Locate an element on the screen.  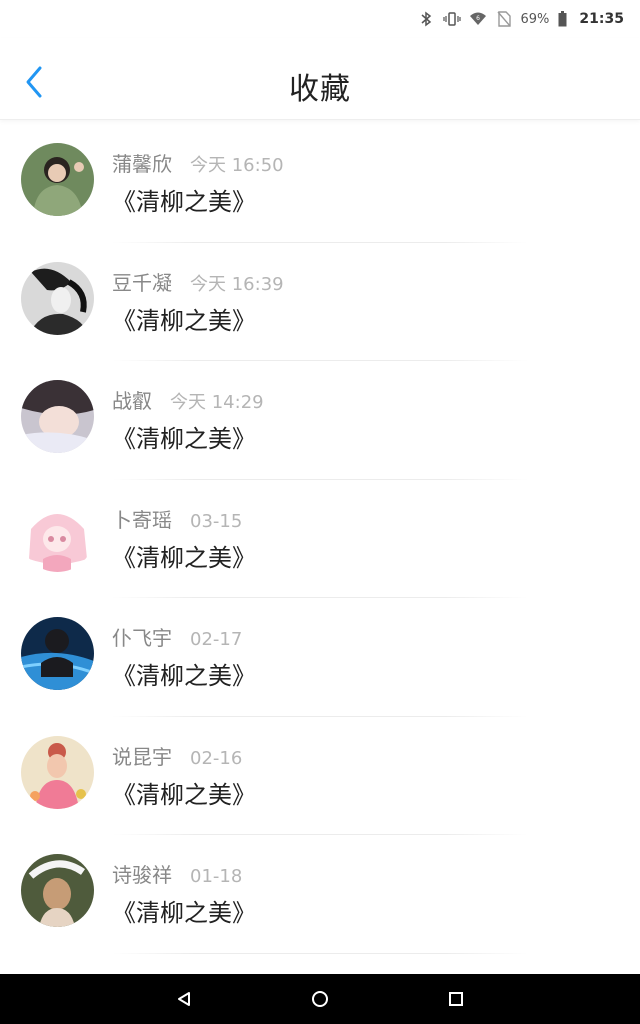
nav-back-button is located at coordinates (184, 999).